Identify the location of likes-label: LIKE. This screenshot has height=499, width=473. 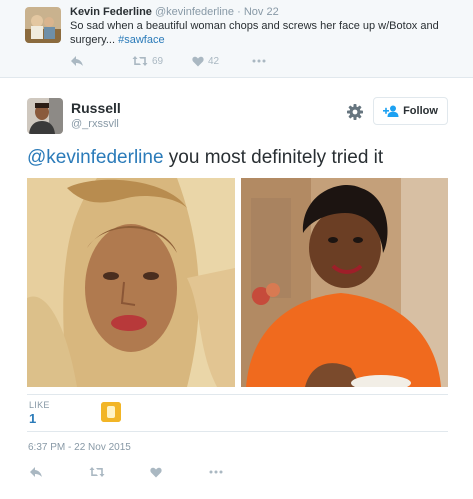
(39, 405).